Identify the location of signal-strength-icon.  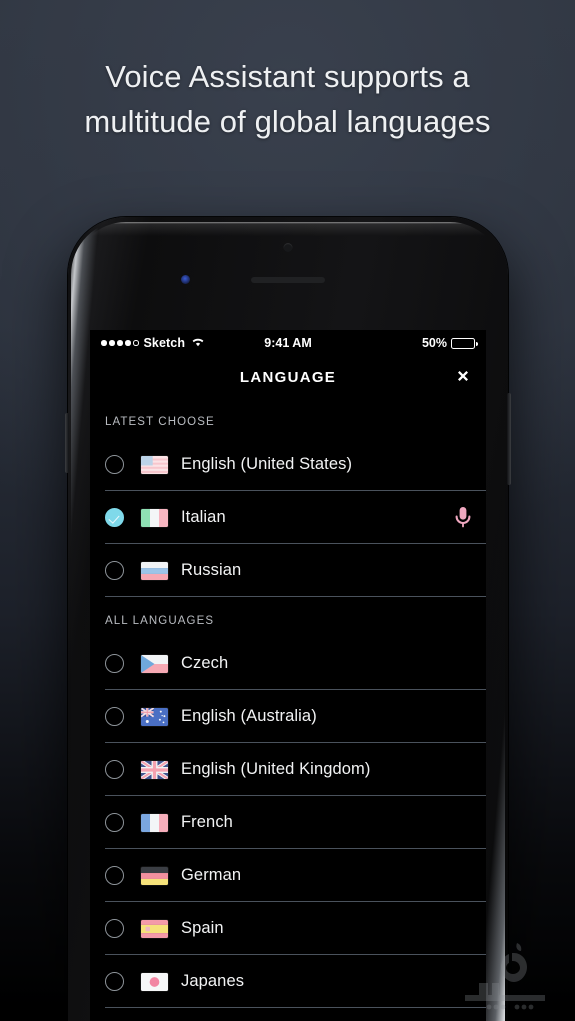
(120, 343).